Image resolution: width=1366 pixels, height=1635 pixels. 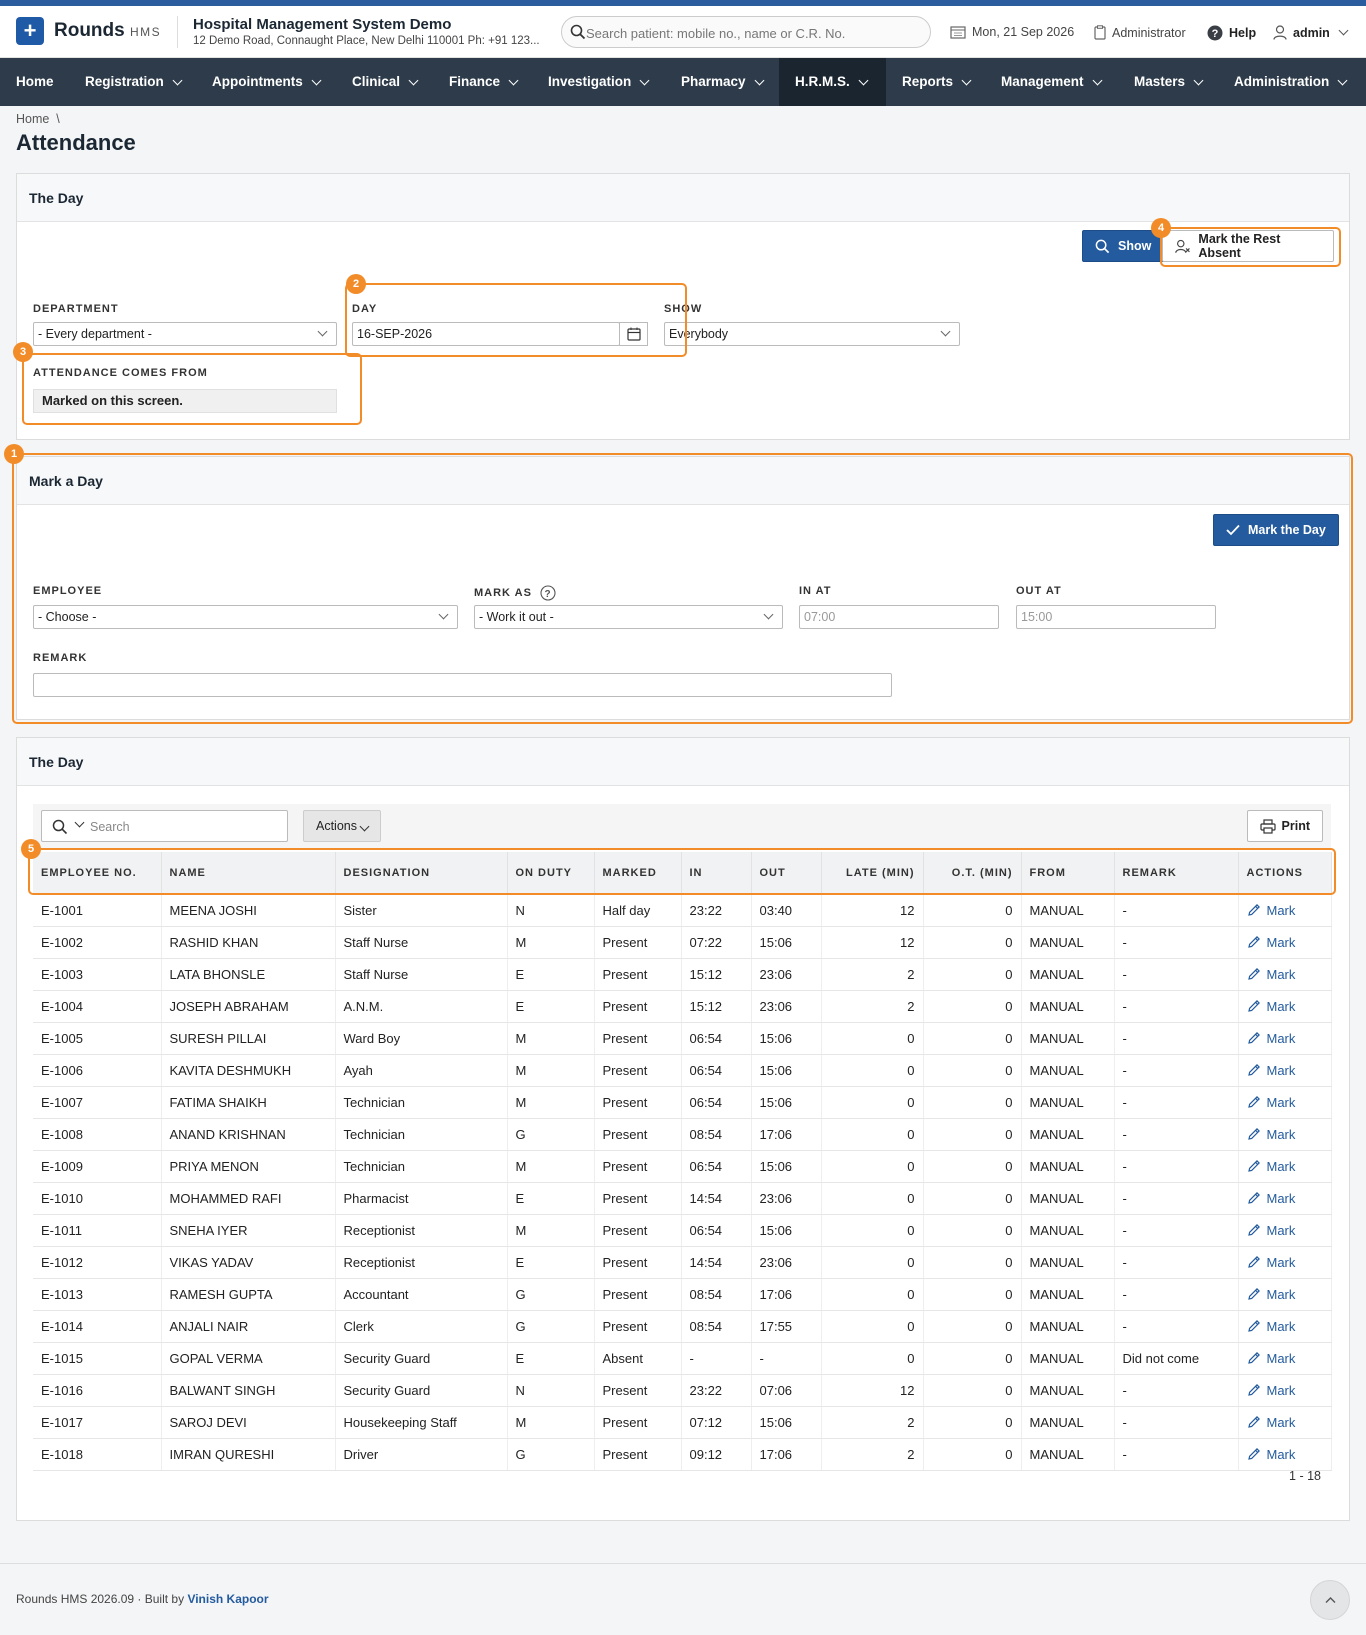 I want to click on nav-registration: Registration, so click(x=133, y=82).